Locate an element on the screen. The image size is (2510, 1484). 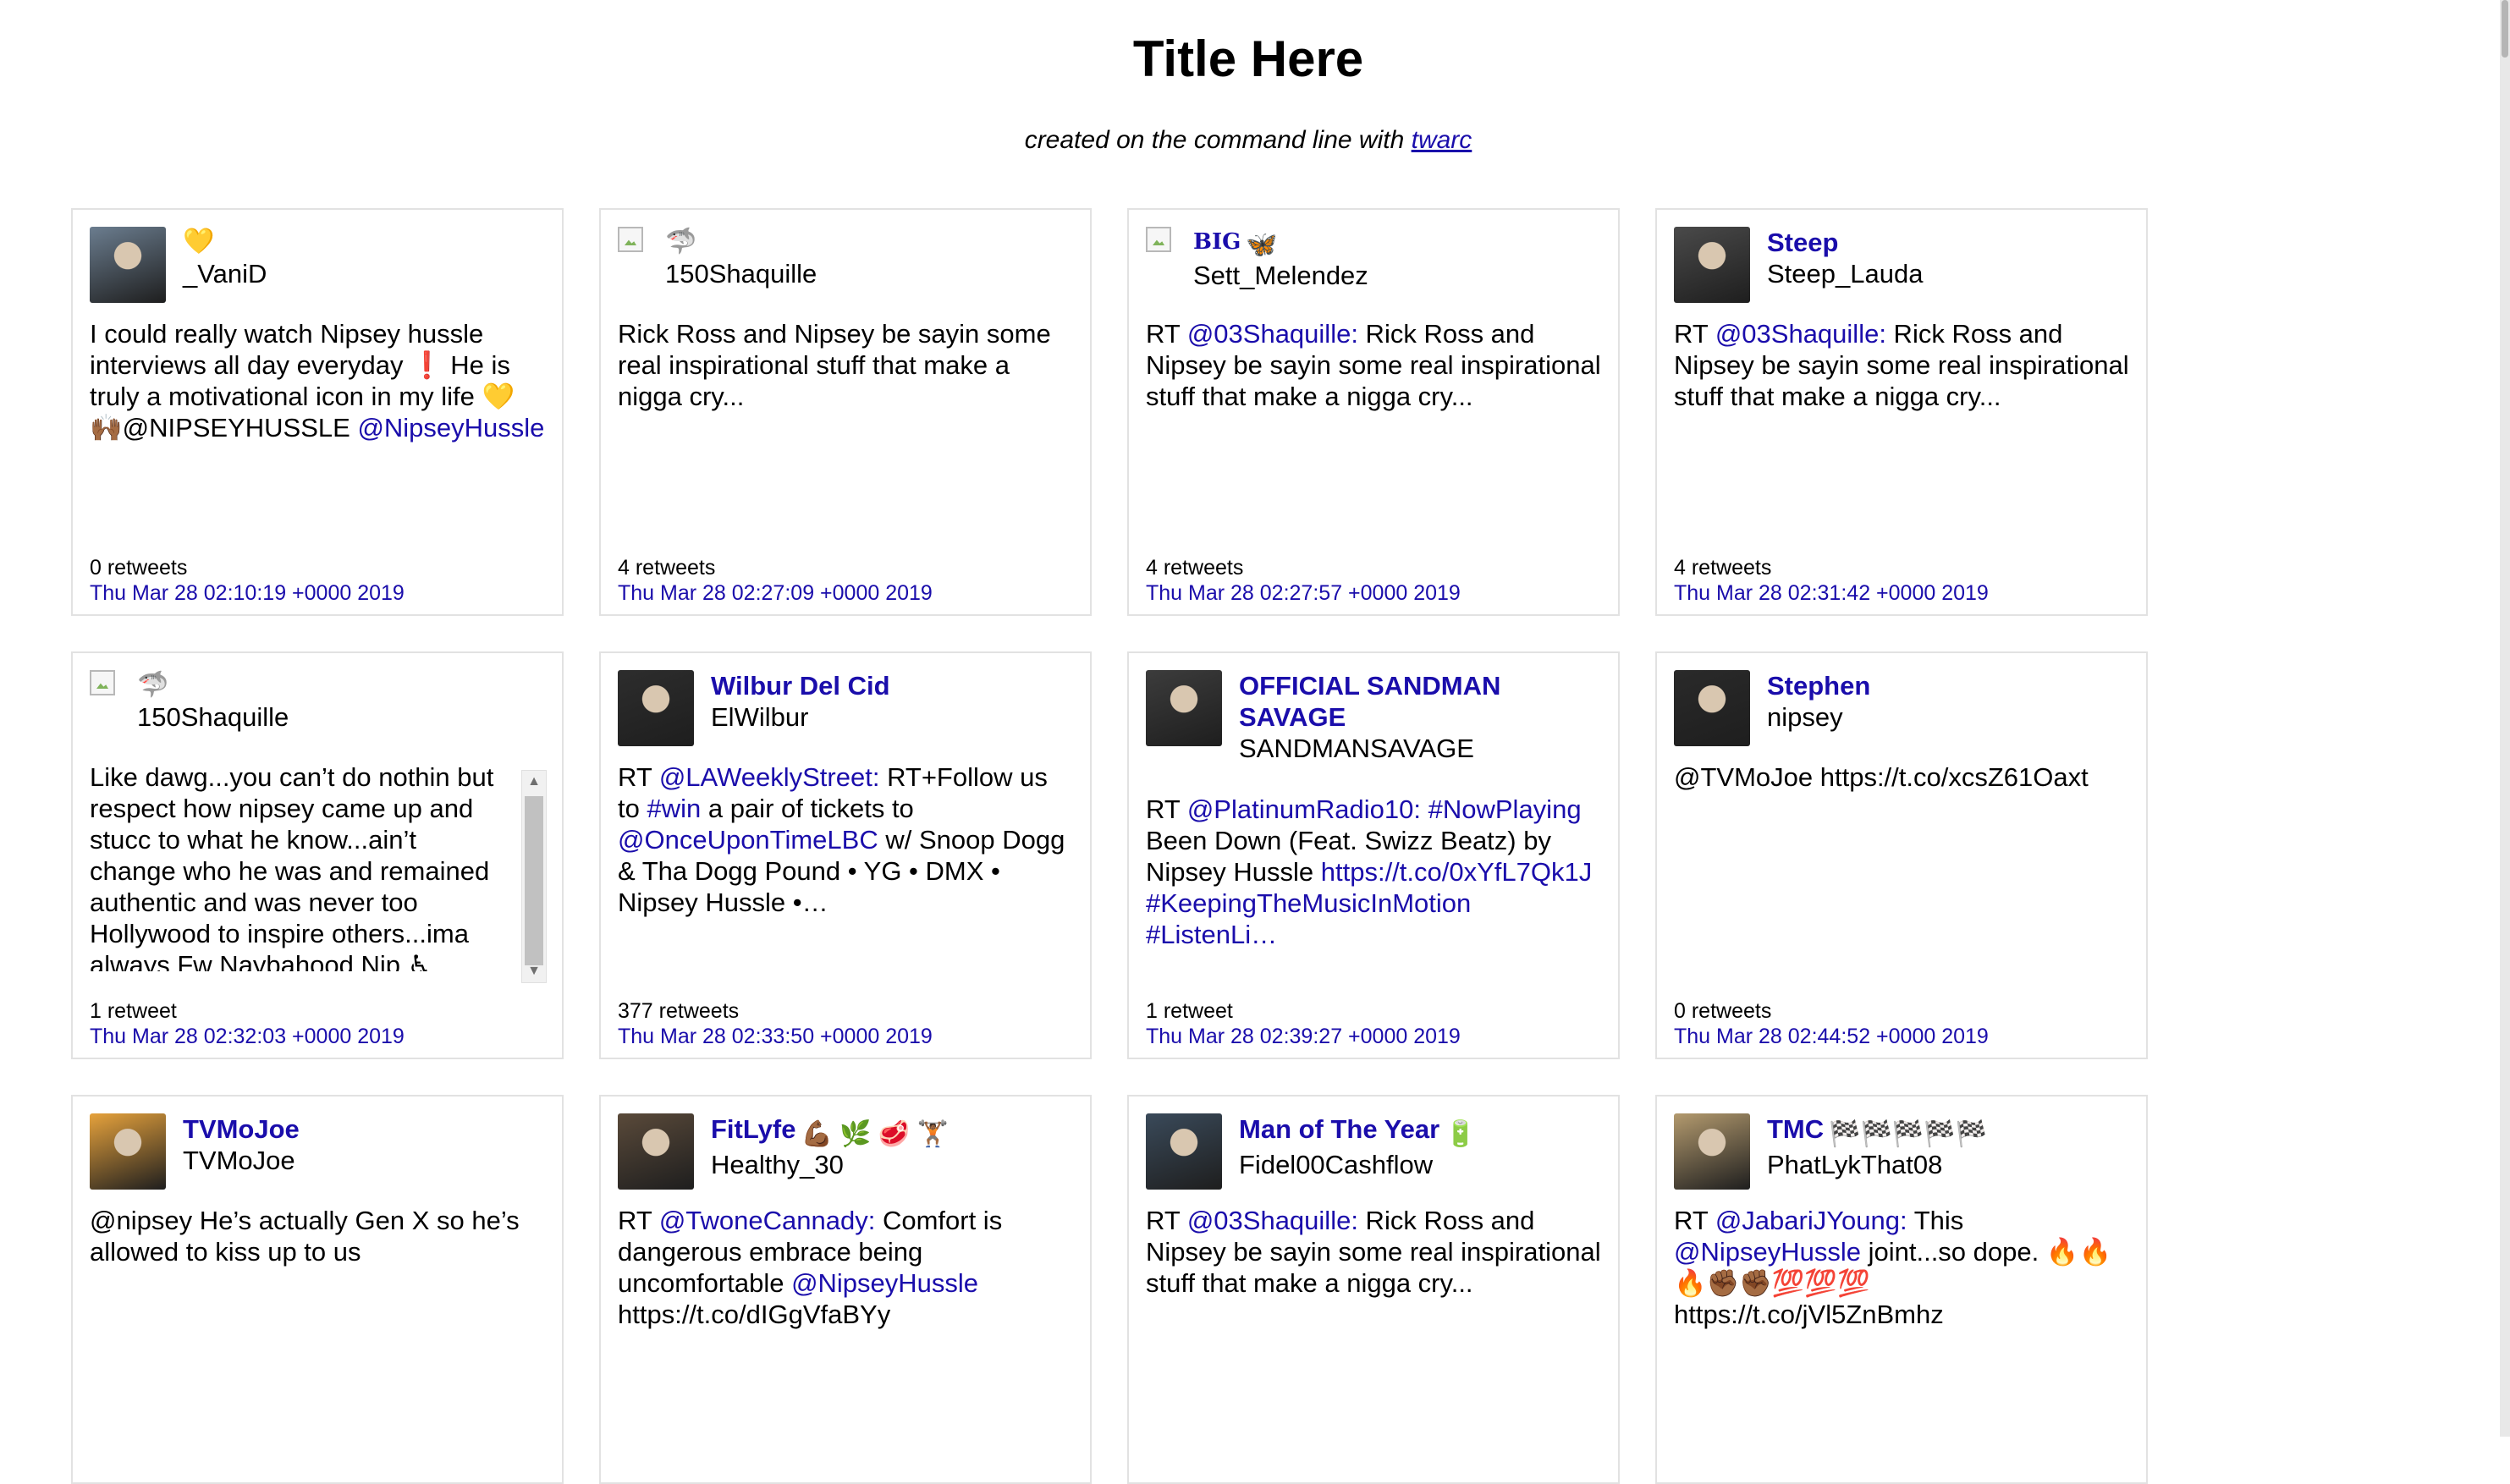
page-subtitle: created on the command line with twarc is located at coordinates (1248, 140).